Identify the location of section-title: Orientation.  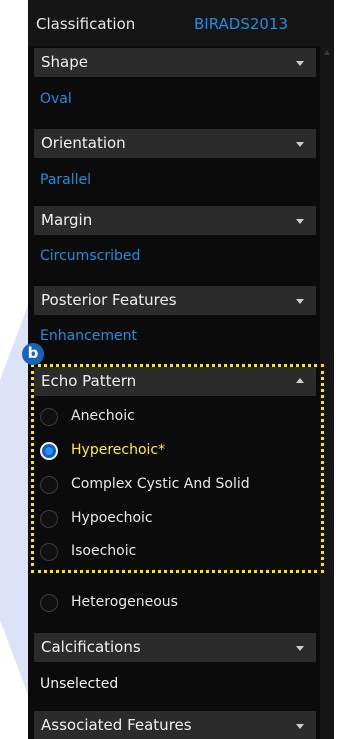
(83, 143).